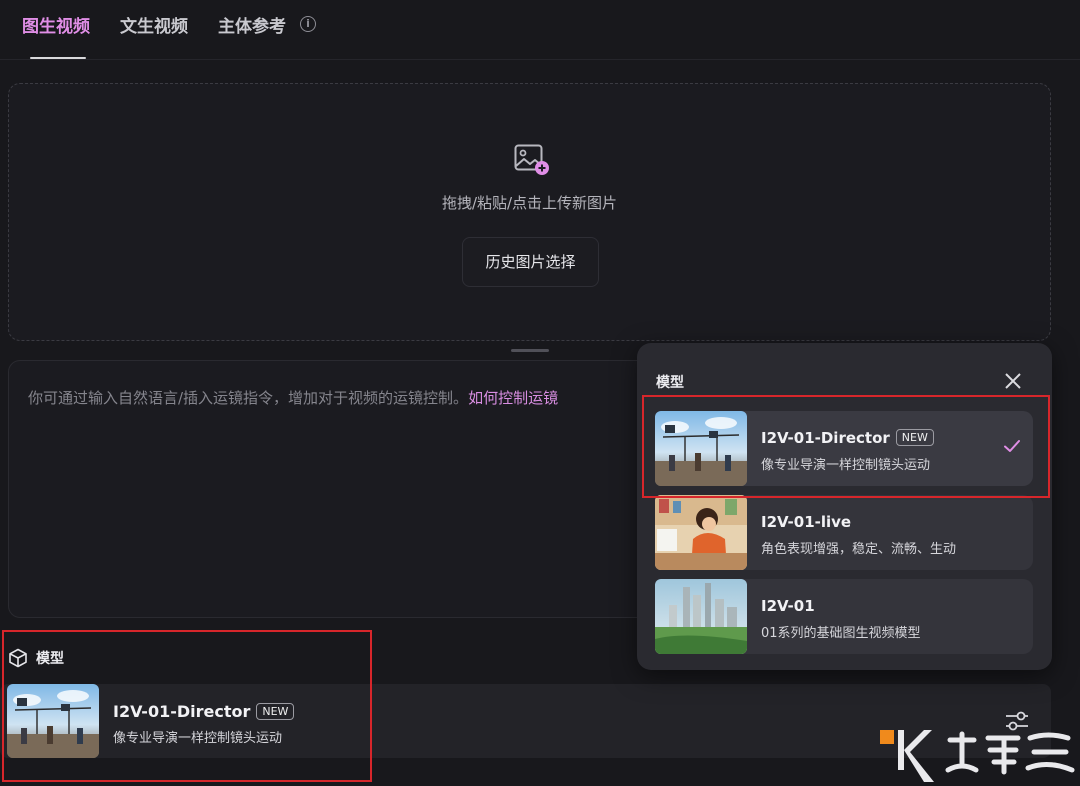 Image resolution: width=1080 pixels, height=786 pixels. Describe the element at coordinates (529, 203) in the screenshot. I see `upload-hint: 拖拽/粘贴/点击上传新图片` at that location.